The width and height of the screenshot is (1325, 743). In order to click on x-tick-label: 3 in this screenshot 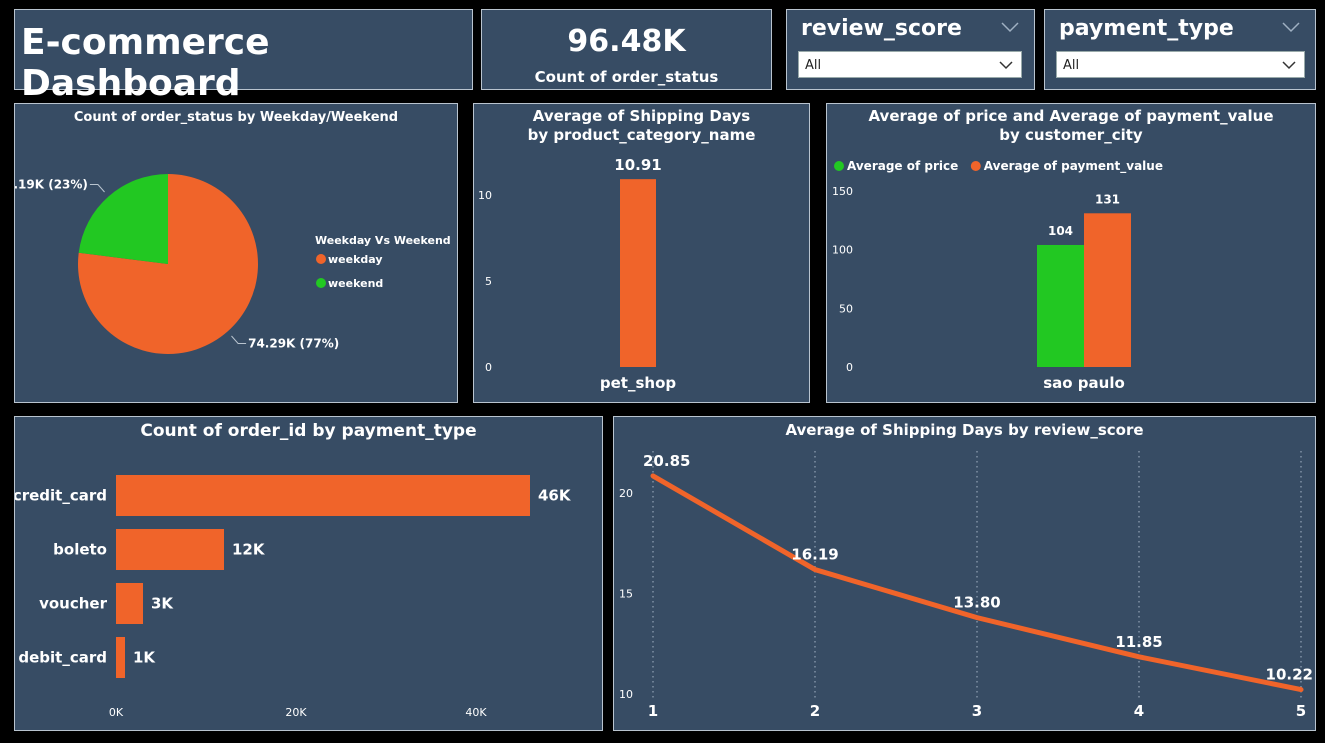, I will do `click(977, 711)`.